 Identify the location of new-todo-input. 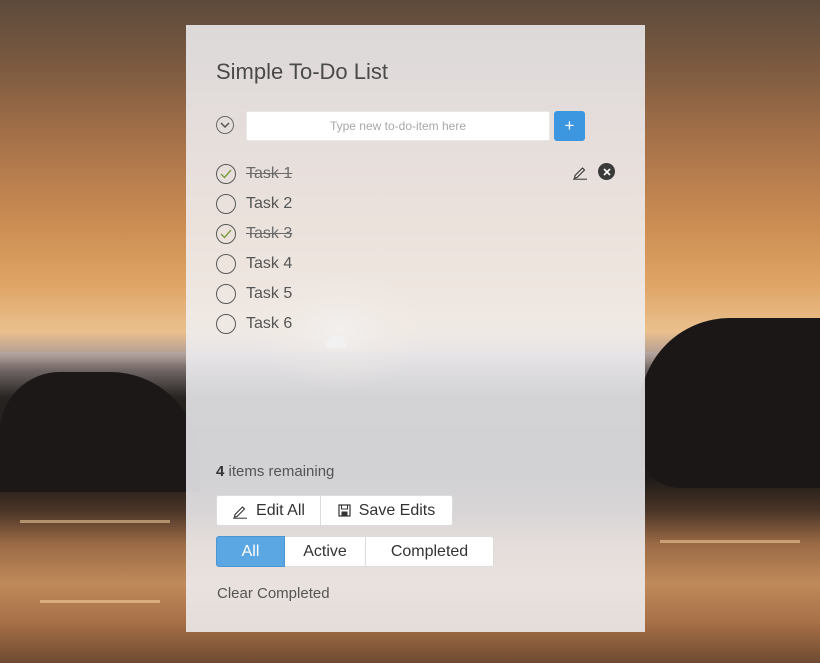
(398, 126).